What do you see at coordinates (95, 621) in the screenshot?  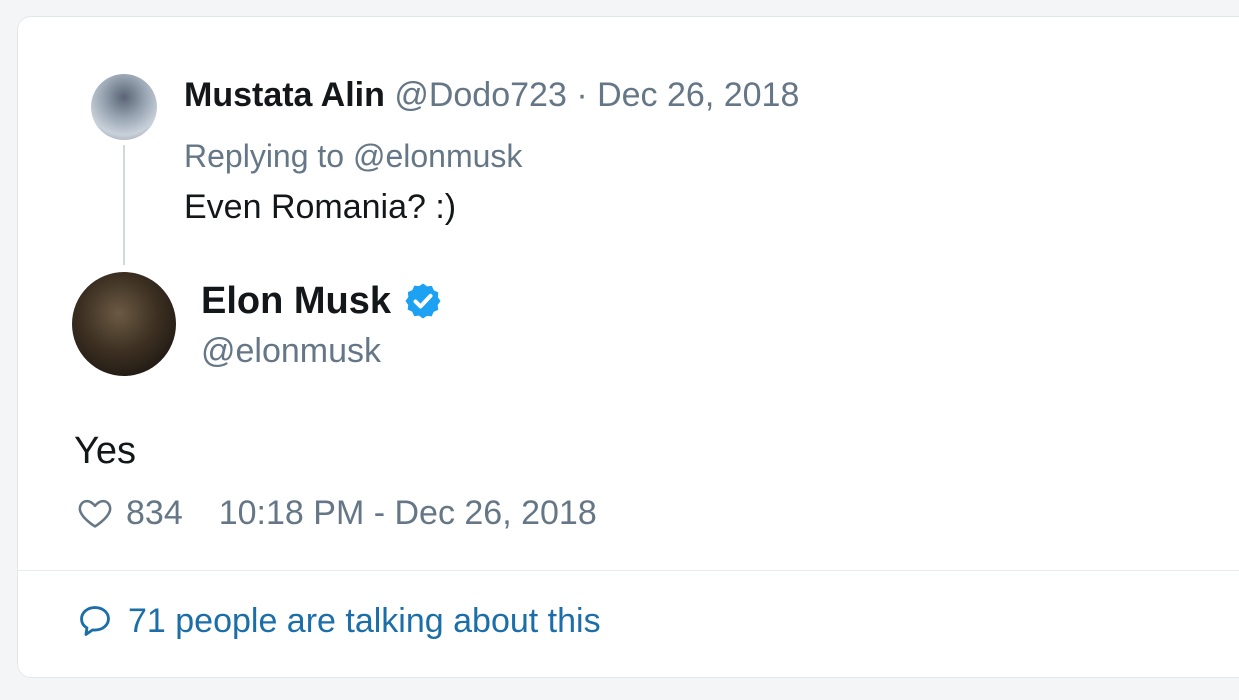 I see `speech-bubble-icon` at bounding box center [95, 621].